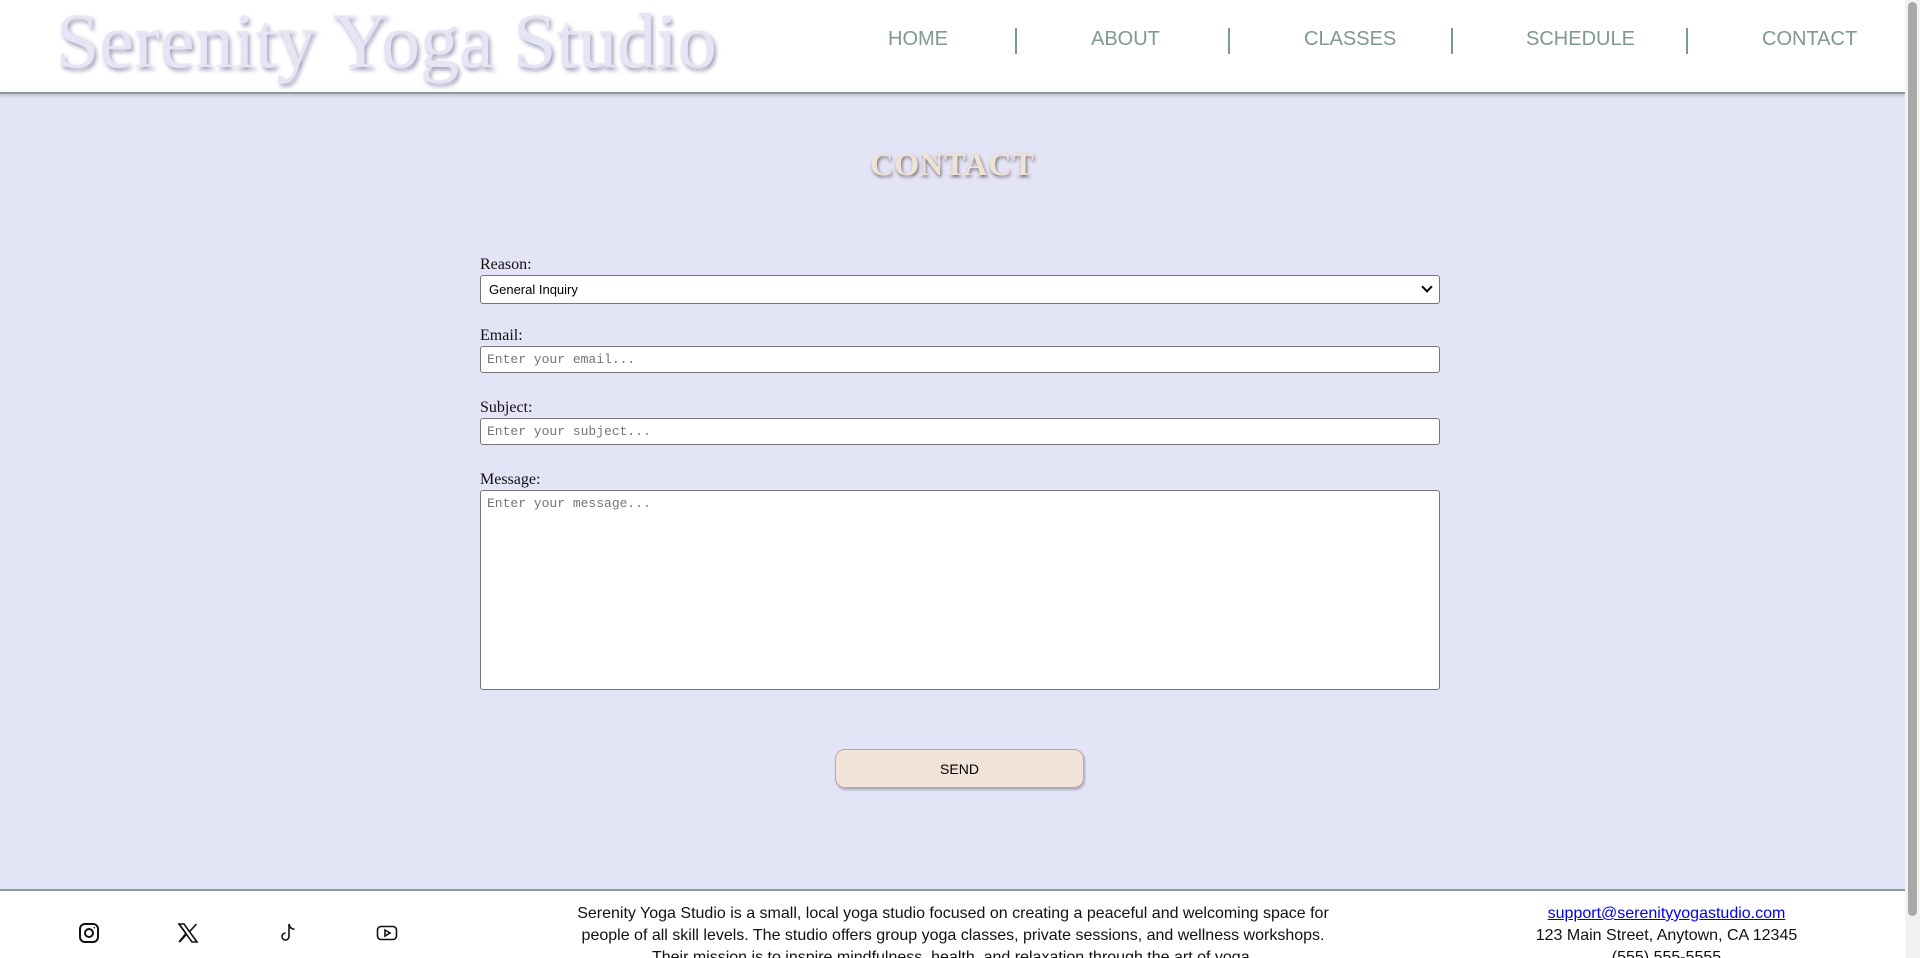  What do you see at coordinates (1667, 913) in the screenshot?
I see `support-email-link: support@serenityyogastudio.com` at bounding box center [1667, 913].